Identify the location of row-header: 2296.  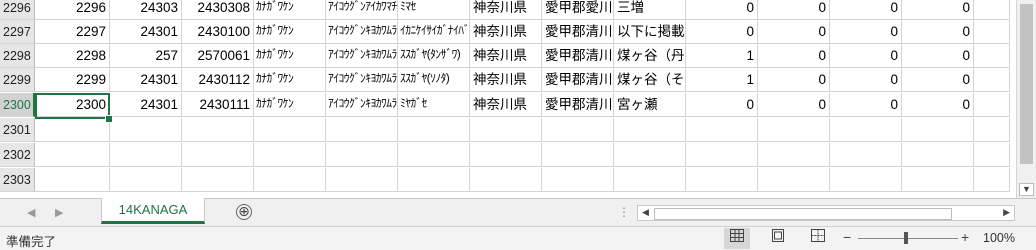
(17, 10).